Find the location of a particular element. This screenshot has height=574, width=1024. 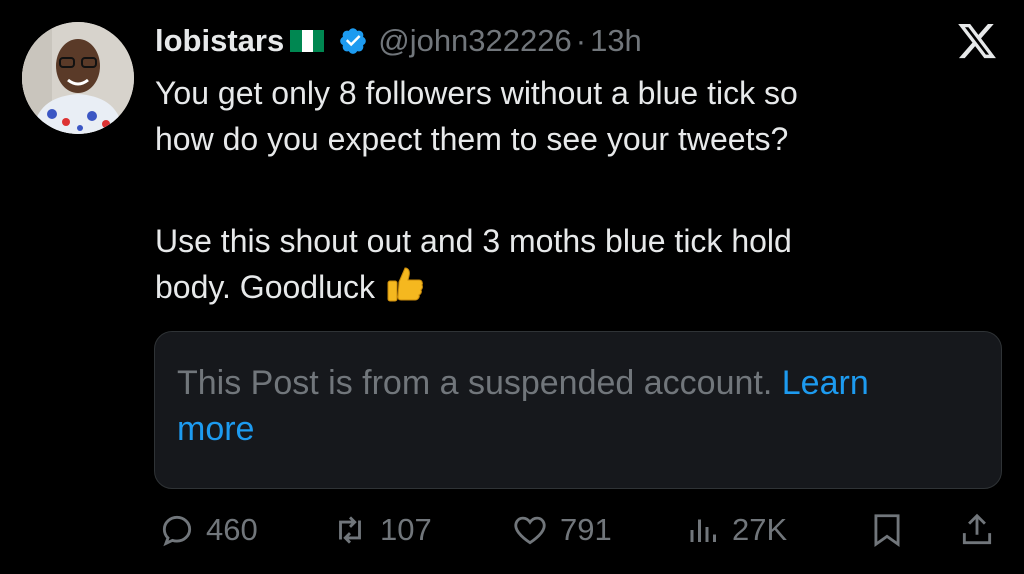

handle: @john322226 is located at coordinates (475, 41).